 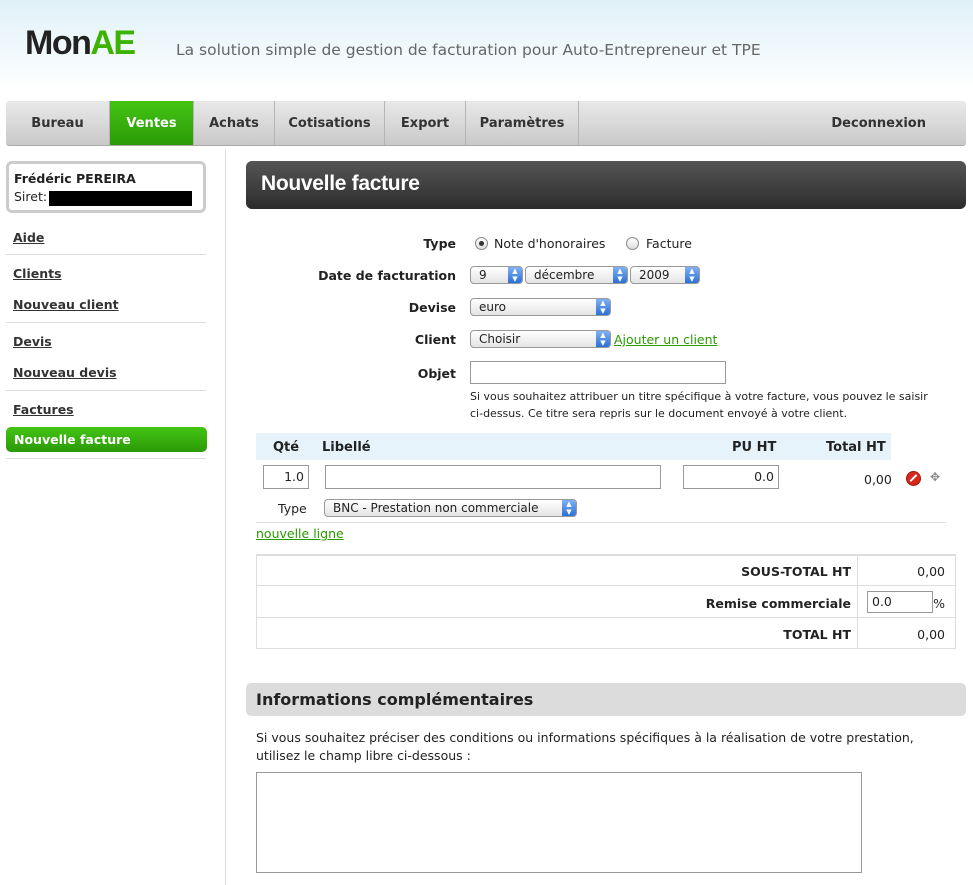 I want to click on sidebar-item-factures: Factures, so click(x=43, y=409).